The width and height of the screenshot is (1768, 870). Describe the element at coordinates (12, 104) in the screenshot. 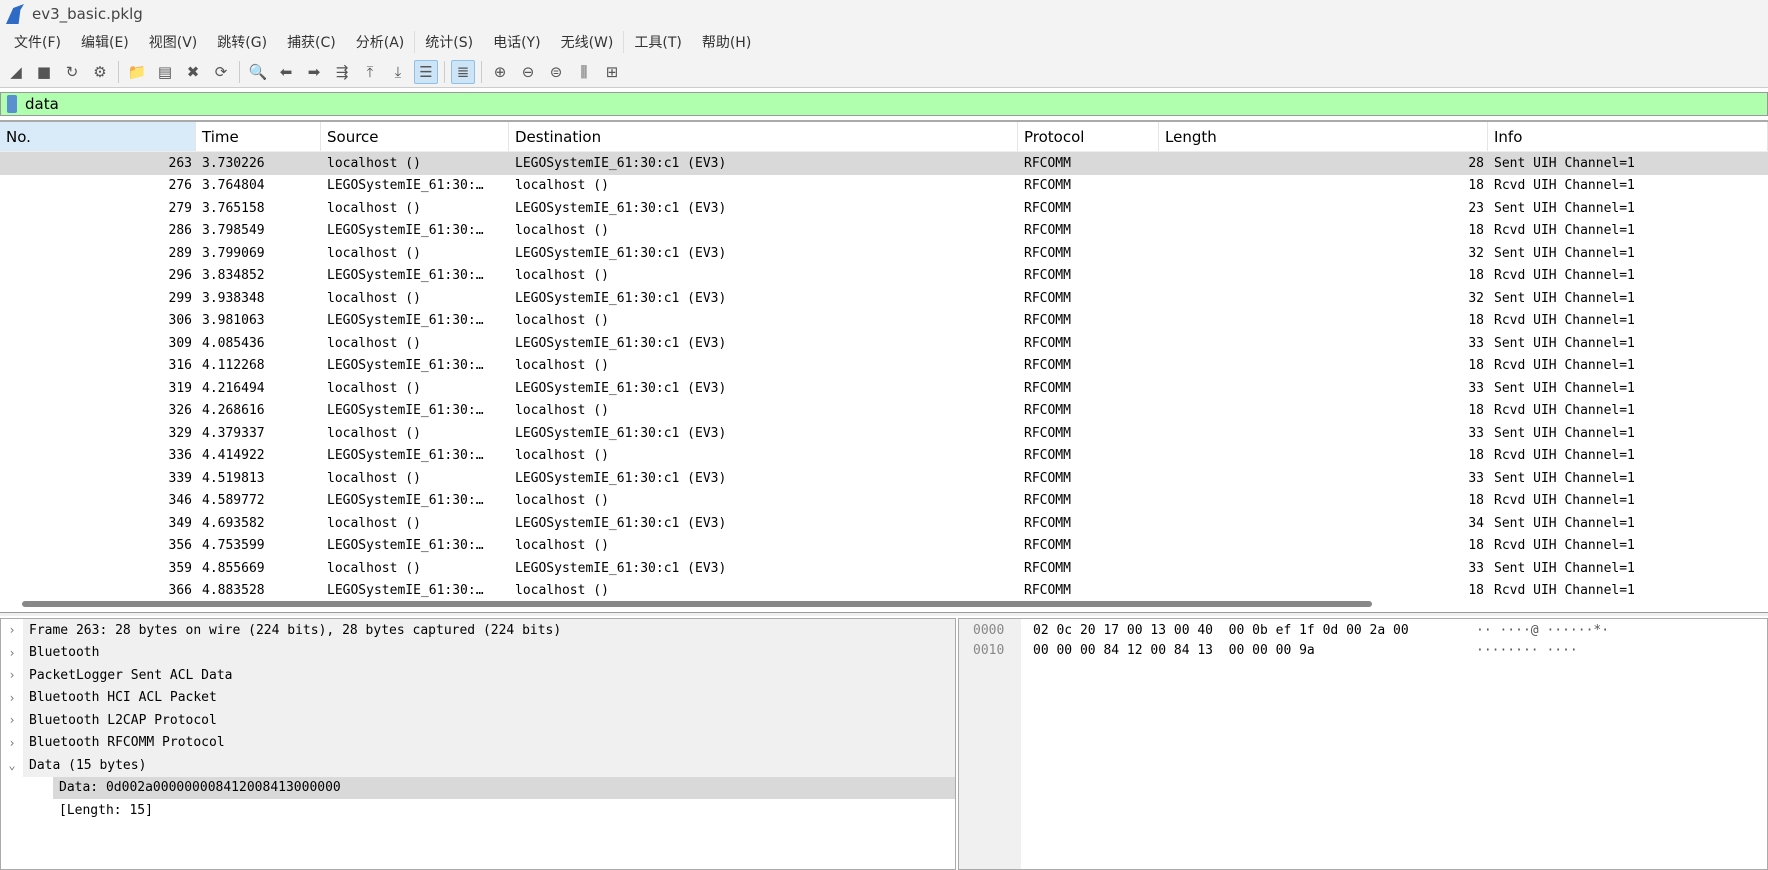

I see `bookmark-icon` at that location.